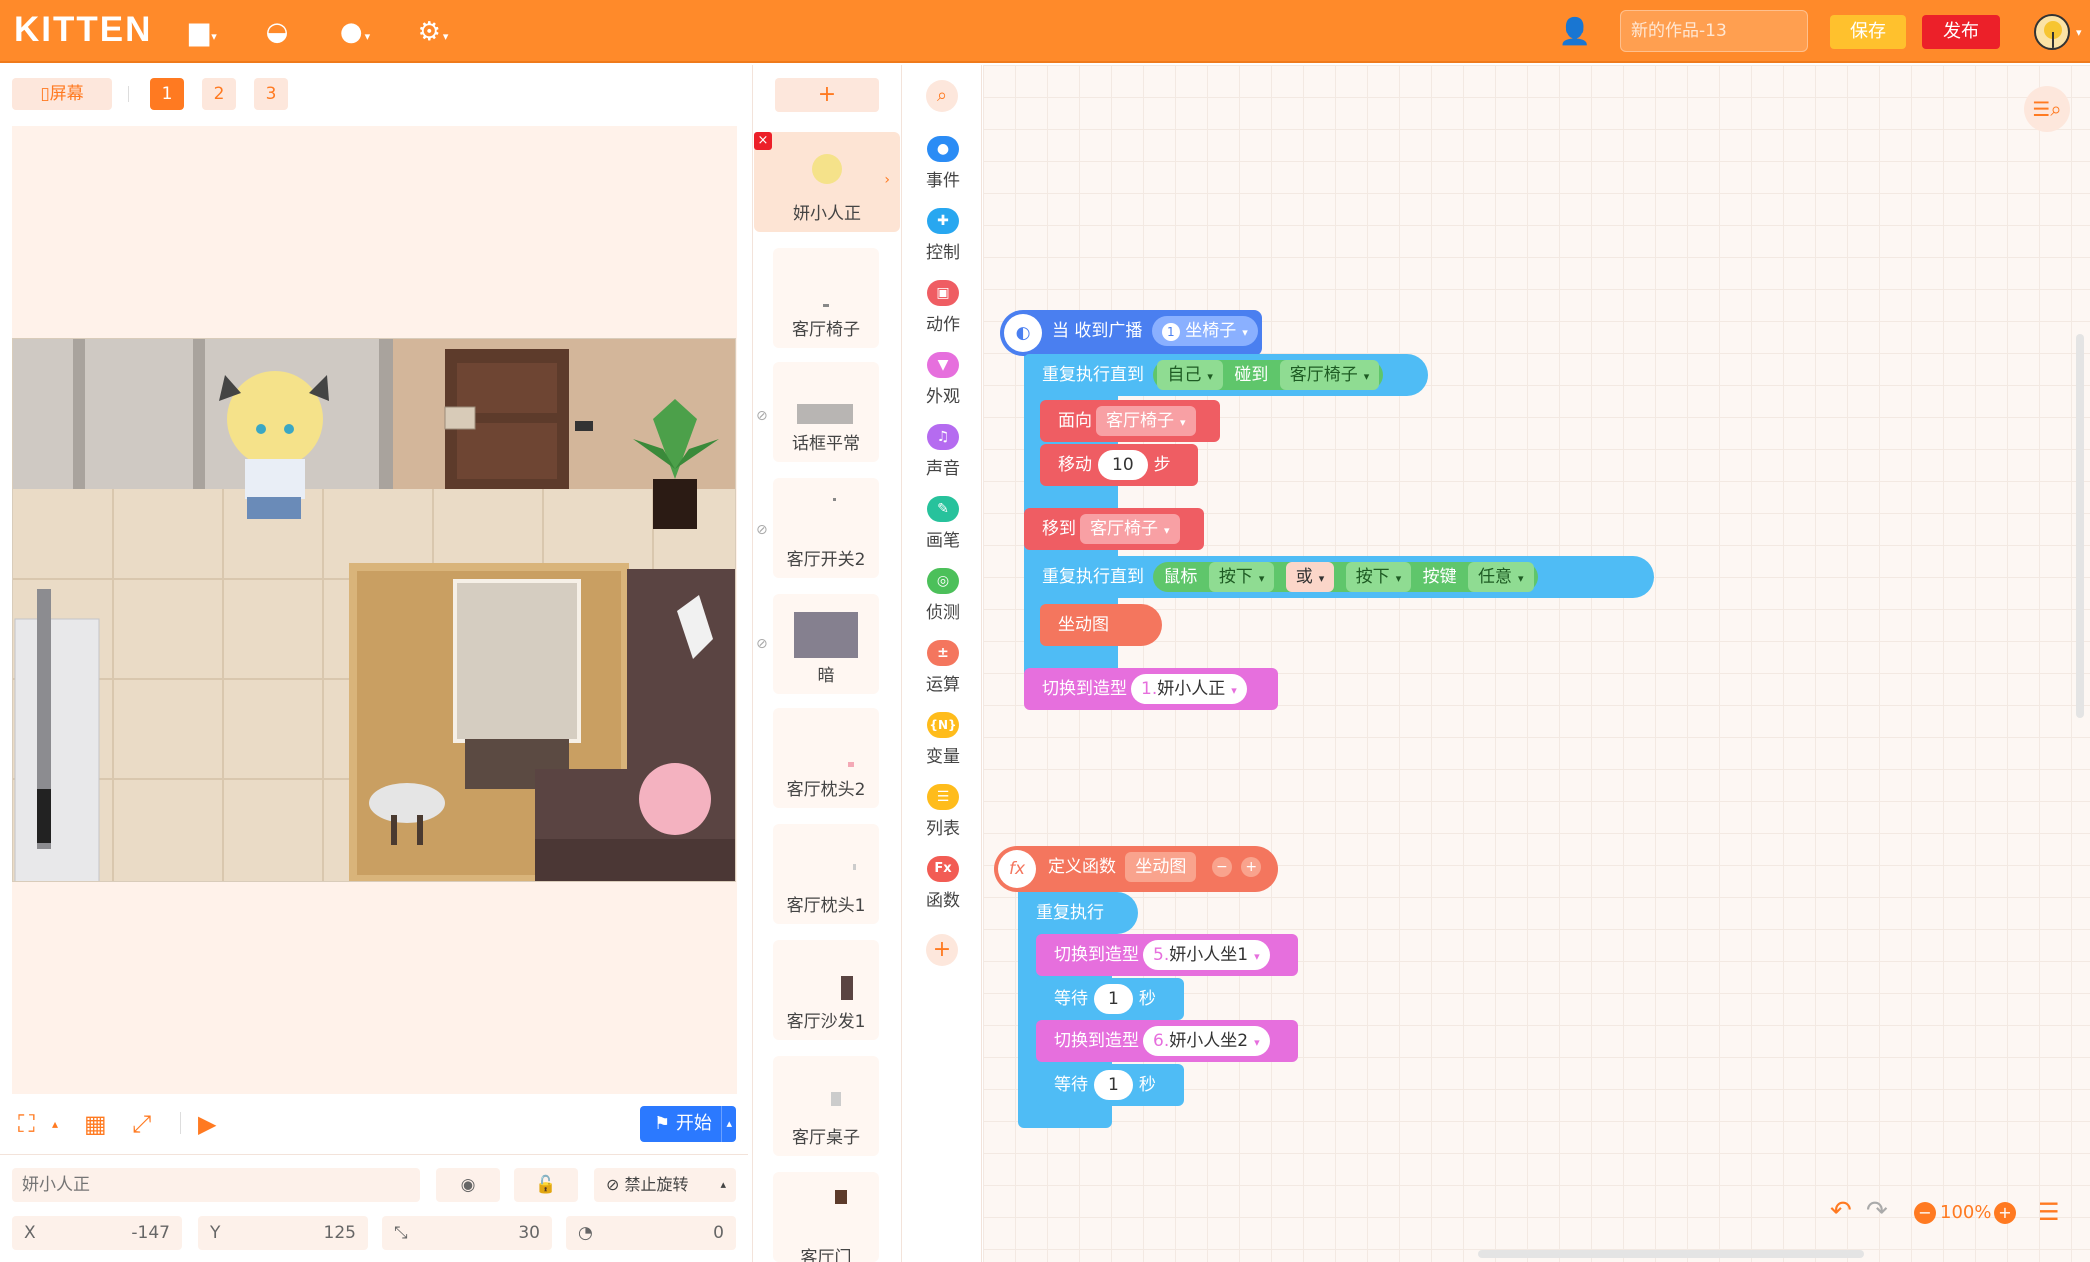 The width and height of the screenshot is (2090, 1262). I want to click on x-value: -147, so click(150, 1233).